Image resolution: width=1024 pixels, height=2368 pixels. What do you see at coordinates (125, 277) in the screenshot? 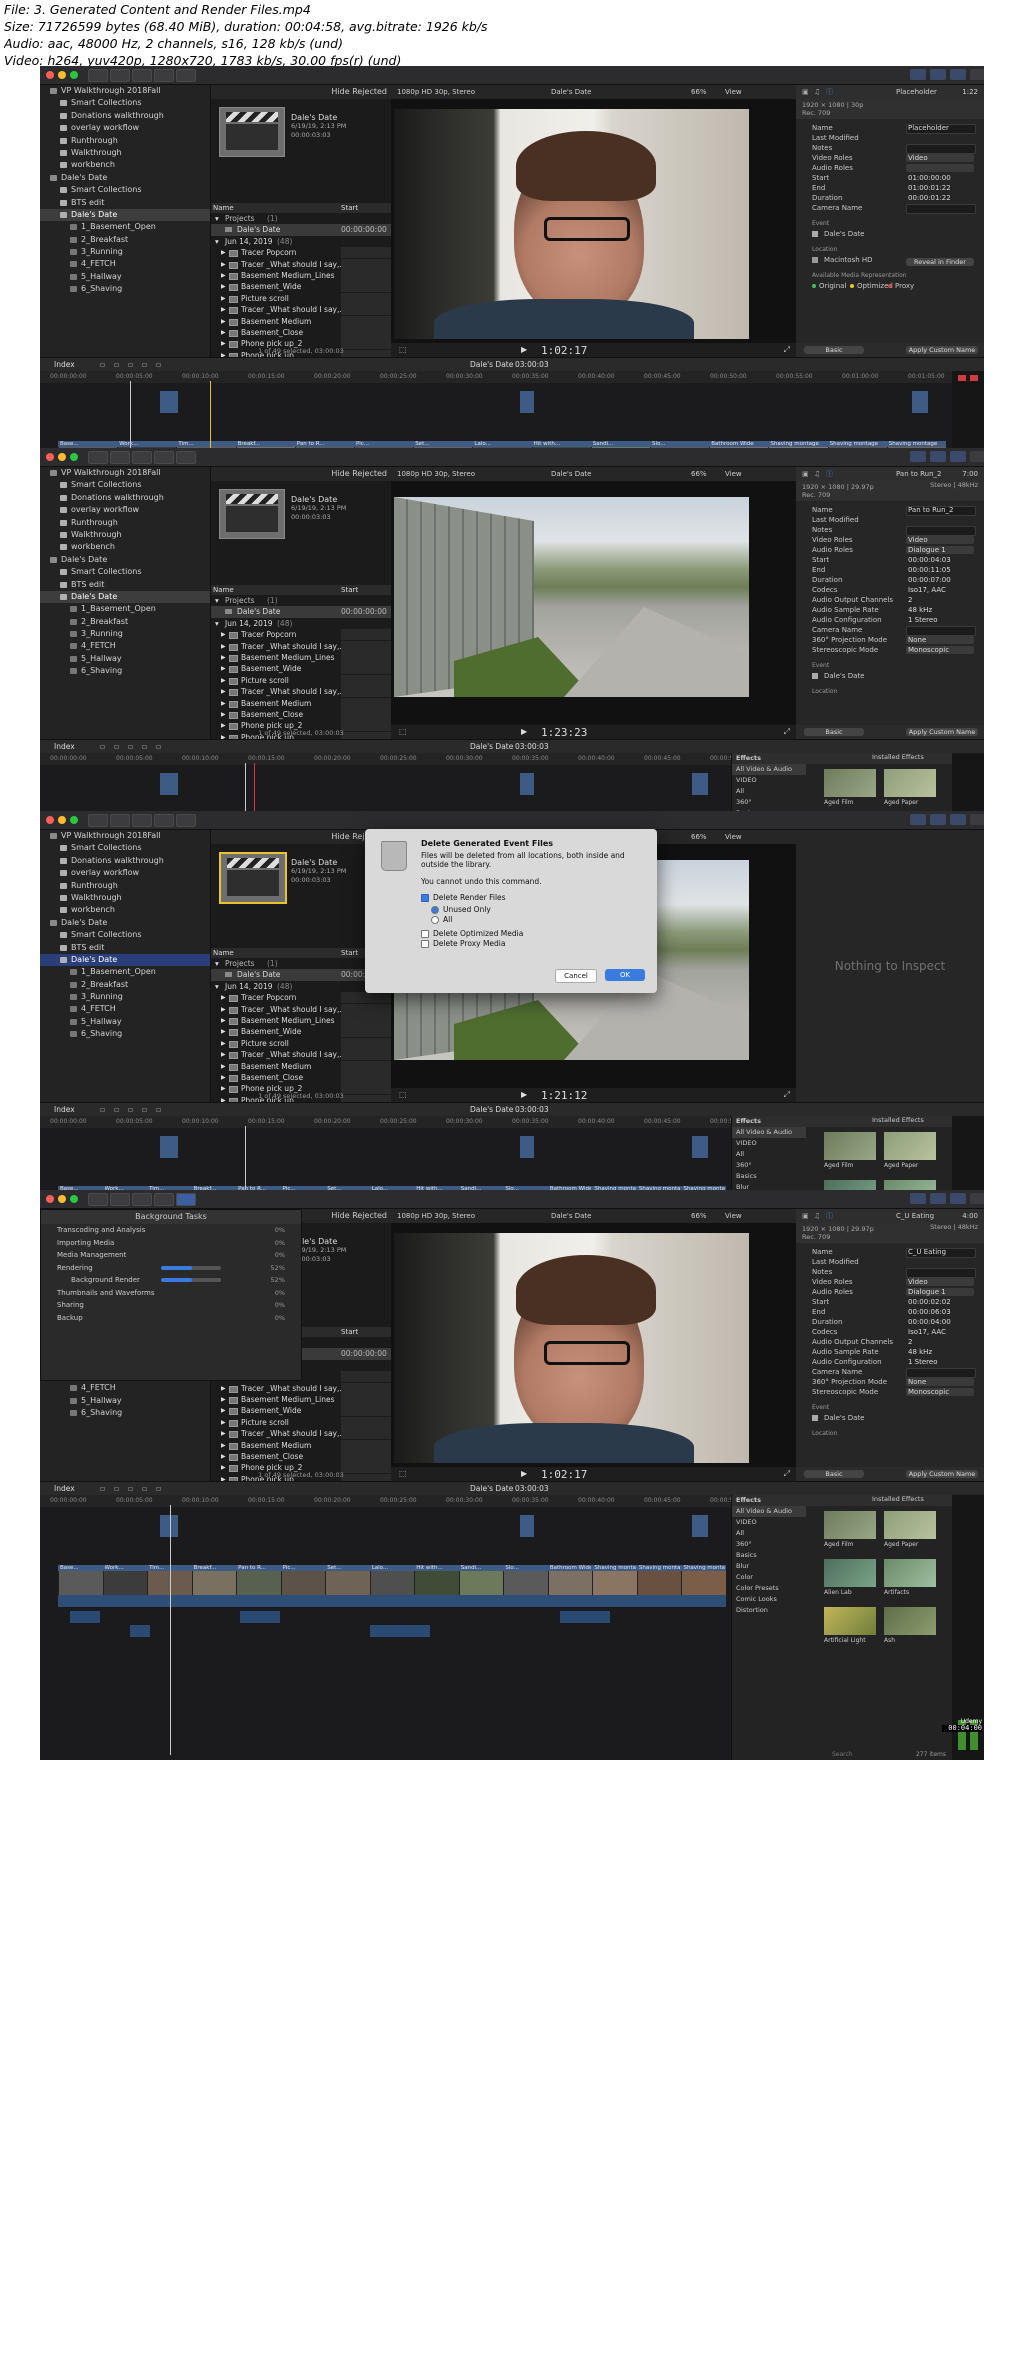
I see `library-item: 5_Hallway` at bounding box center [125, 277].